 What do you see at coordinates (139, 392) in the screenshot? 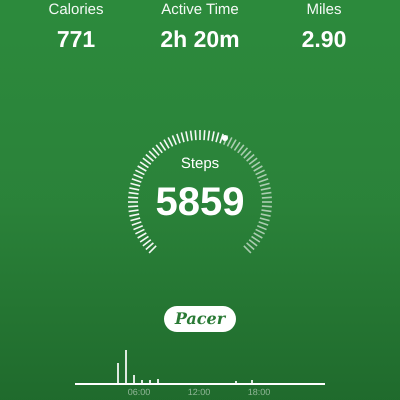
I see `time-label: 06:00` at bounding box center [139, 392].